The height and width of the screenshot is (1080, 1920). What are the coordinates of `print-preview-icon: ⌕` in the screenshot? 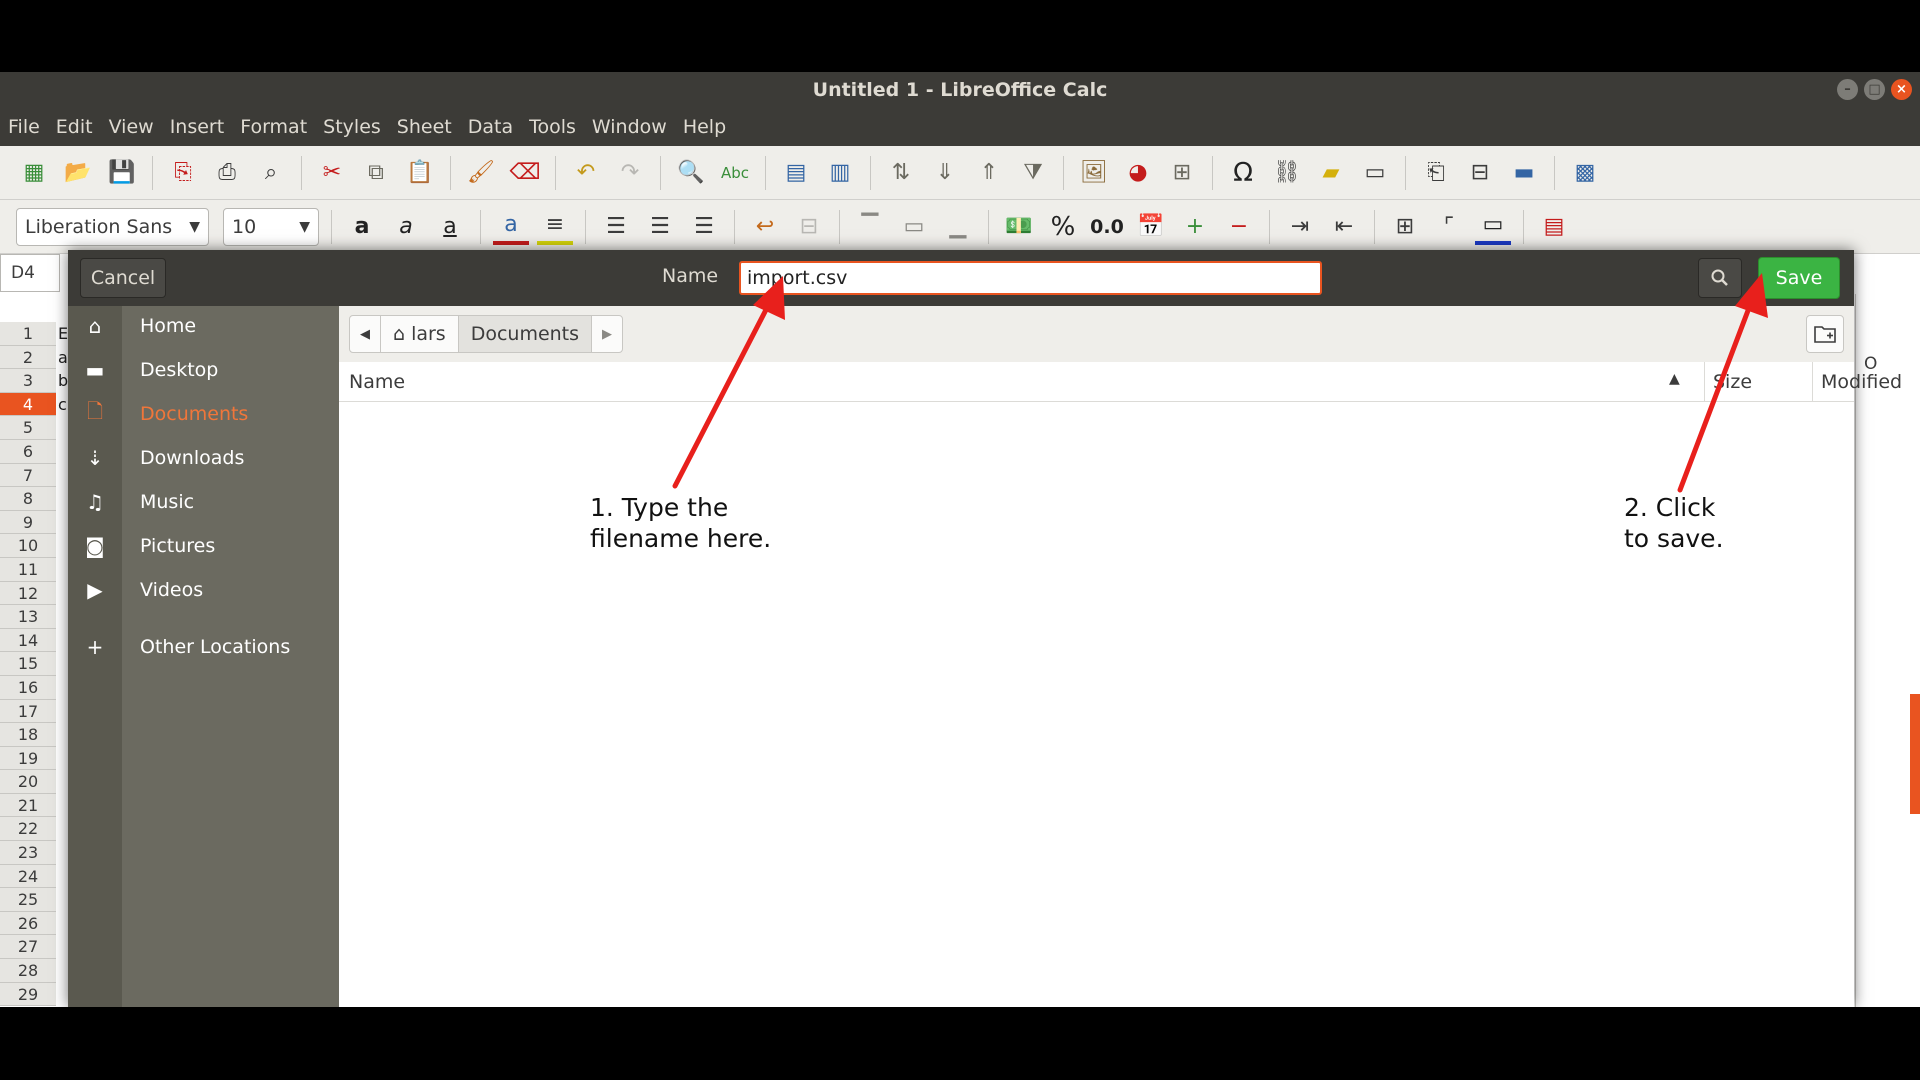 It's located at (271, 173).